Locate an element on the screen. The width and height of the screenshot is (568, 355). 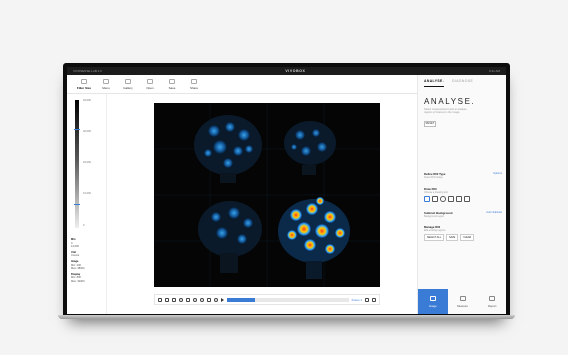
zoom-icon is located at coordinates (181, 299).